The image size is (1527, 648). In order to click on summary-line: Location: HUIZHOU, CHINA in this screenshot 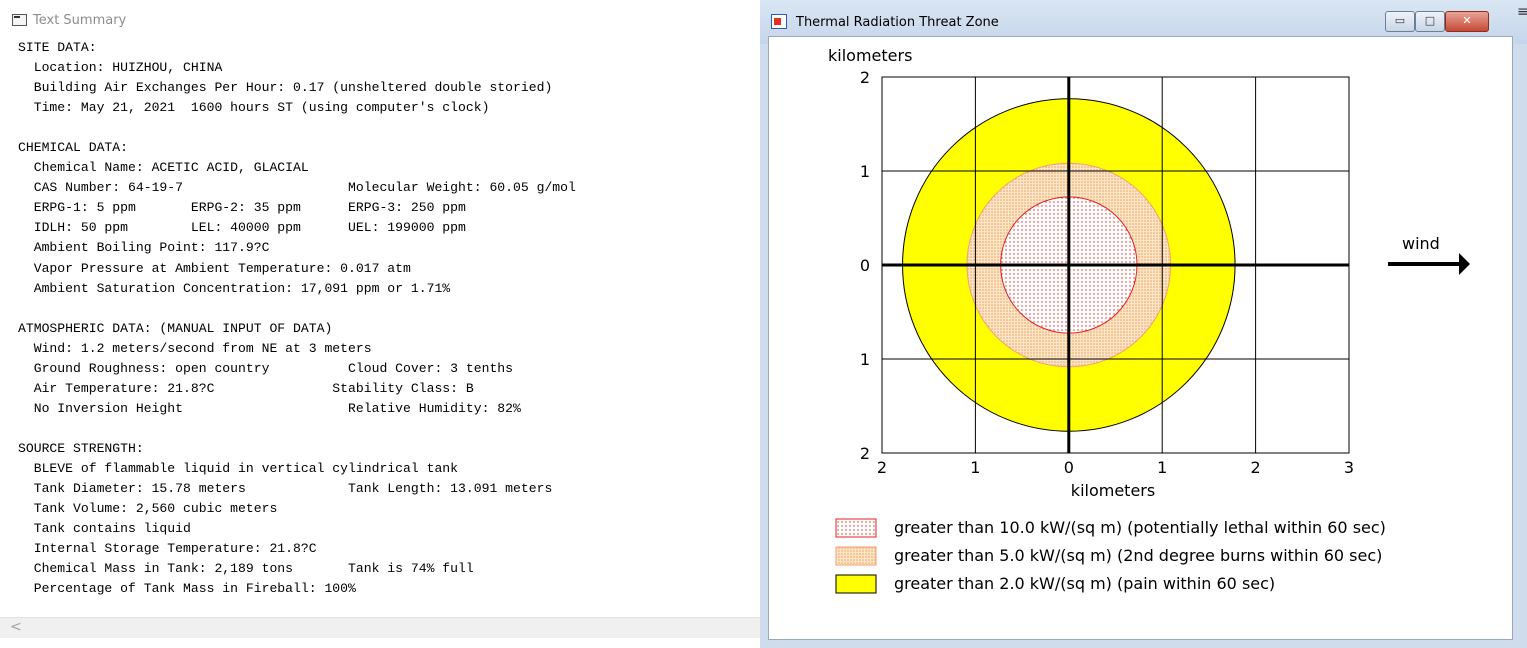, I will do `click(120, 68)`.